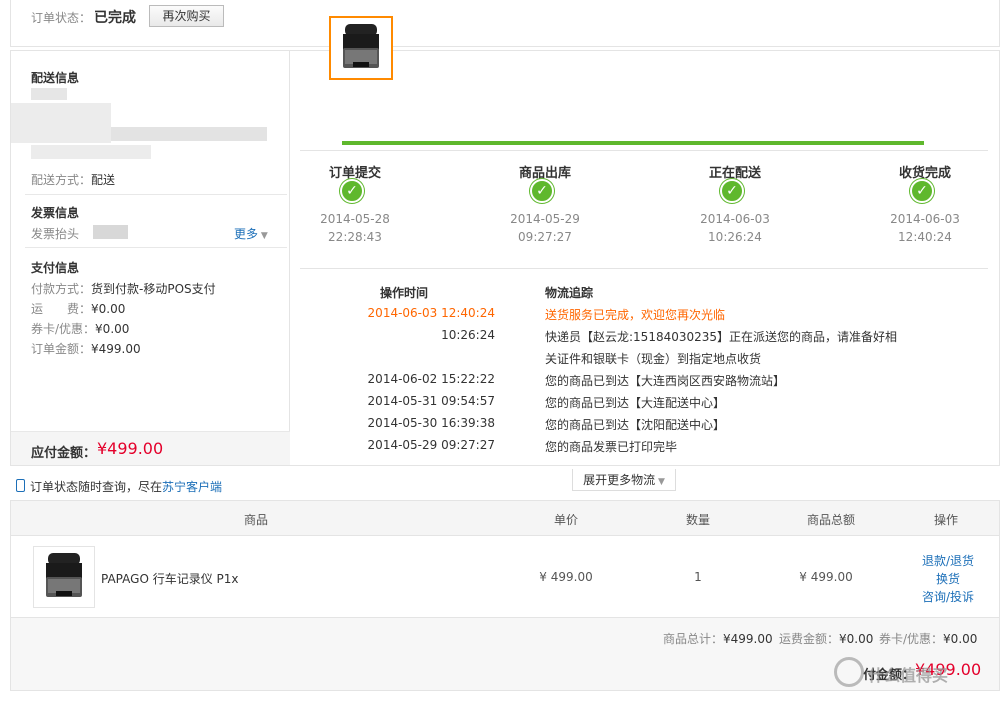 This screenshot has width=1003, height=701. I want to click on invoice-more-link: 更多 ▼, so click(251, 233).